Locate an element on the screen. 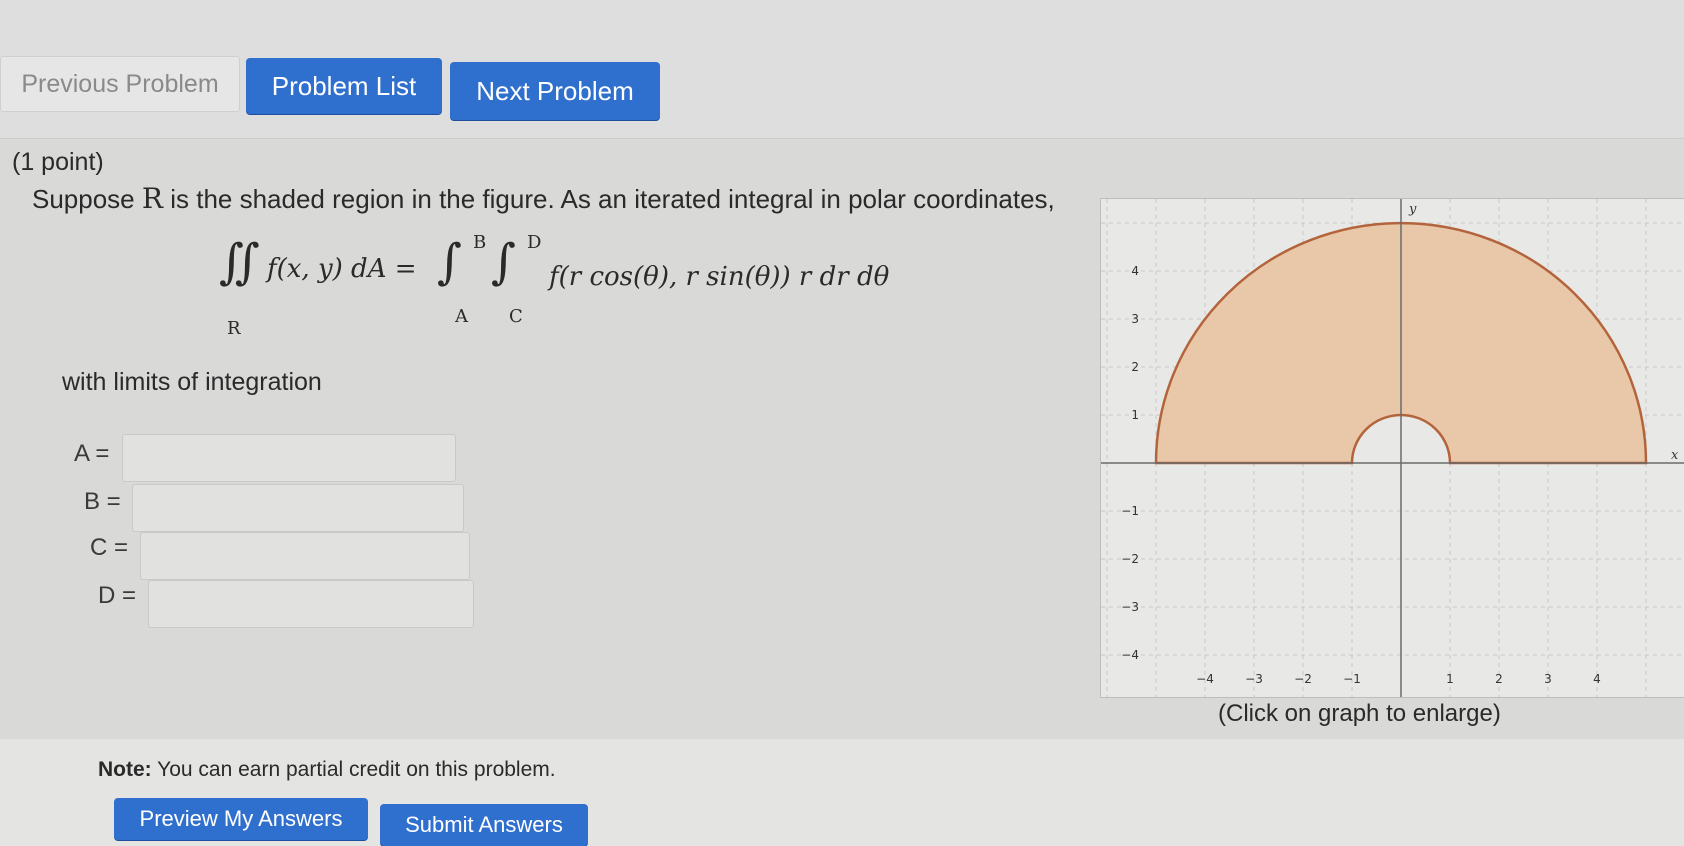  x-tick-label: −4 is located at coordinates (1205, 679).